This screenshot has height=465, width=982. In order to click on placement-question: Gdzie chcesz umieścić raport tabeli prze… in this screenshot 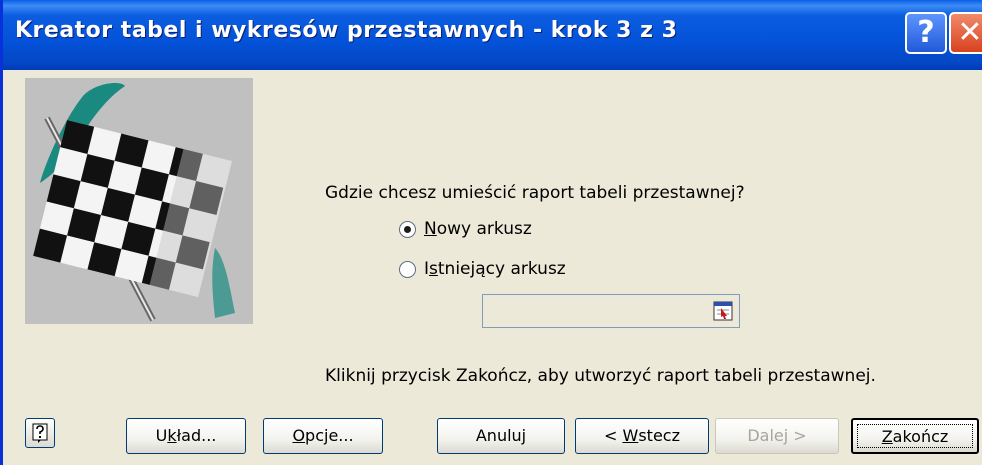, I will do `click(535, 193)`.